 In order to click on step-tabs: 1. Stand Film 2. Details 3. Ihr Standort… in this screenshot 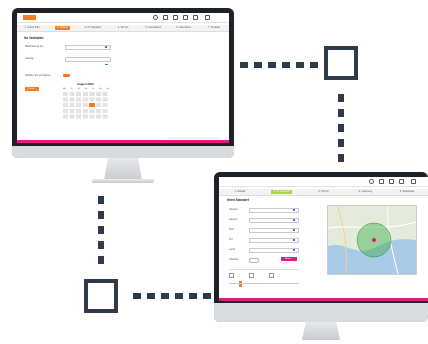, I will do `click(123, 28)`.